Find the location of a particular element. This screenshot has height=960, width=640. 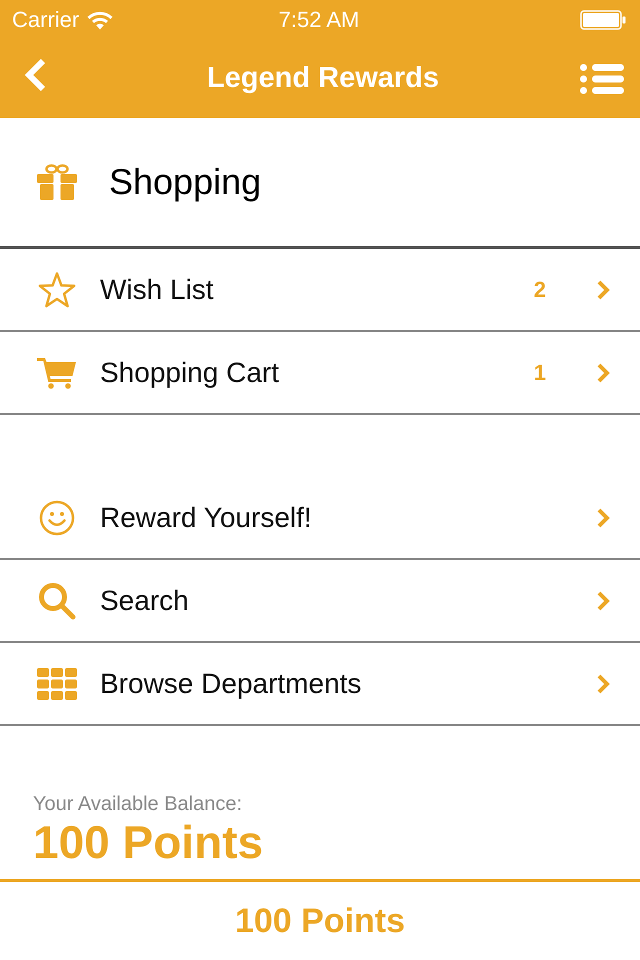

search-icon is located at coordinates (57, 601).